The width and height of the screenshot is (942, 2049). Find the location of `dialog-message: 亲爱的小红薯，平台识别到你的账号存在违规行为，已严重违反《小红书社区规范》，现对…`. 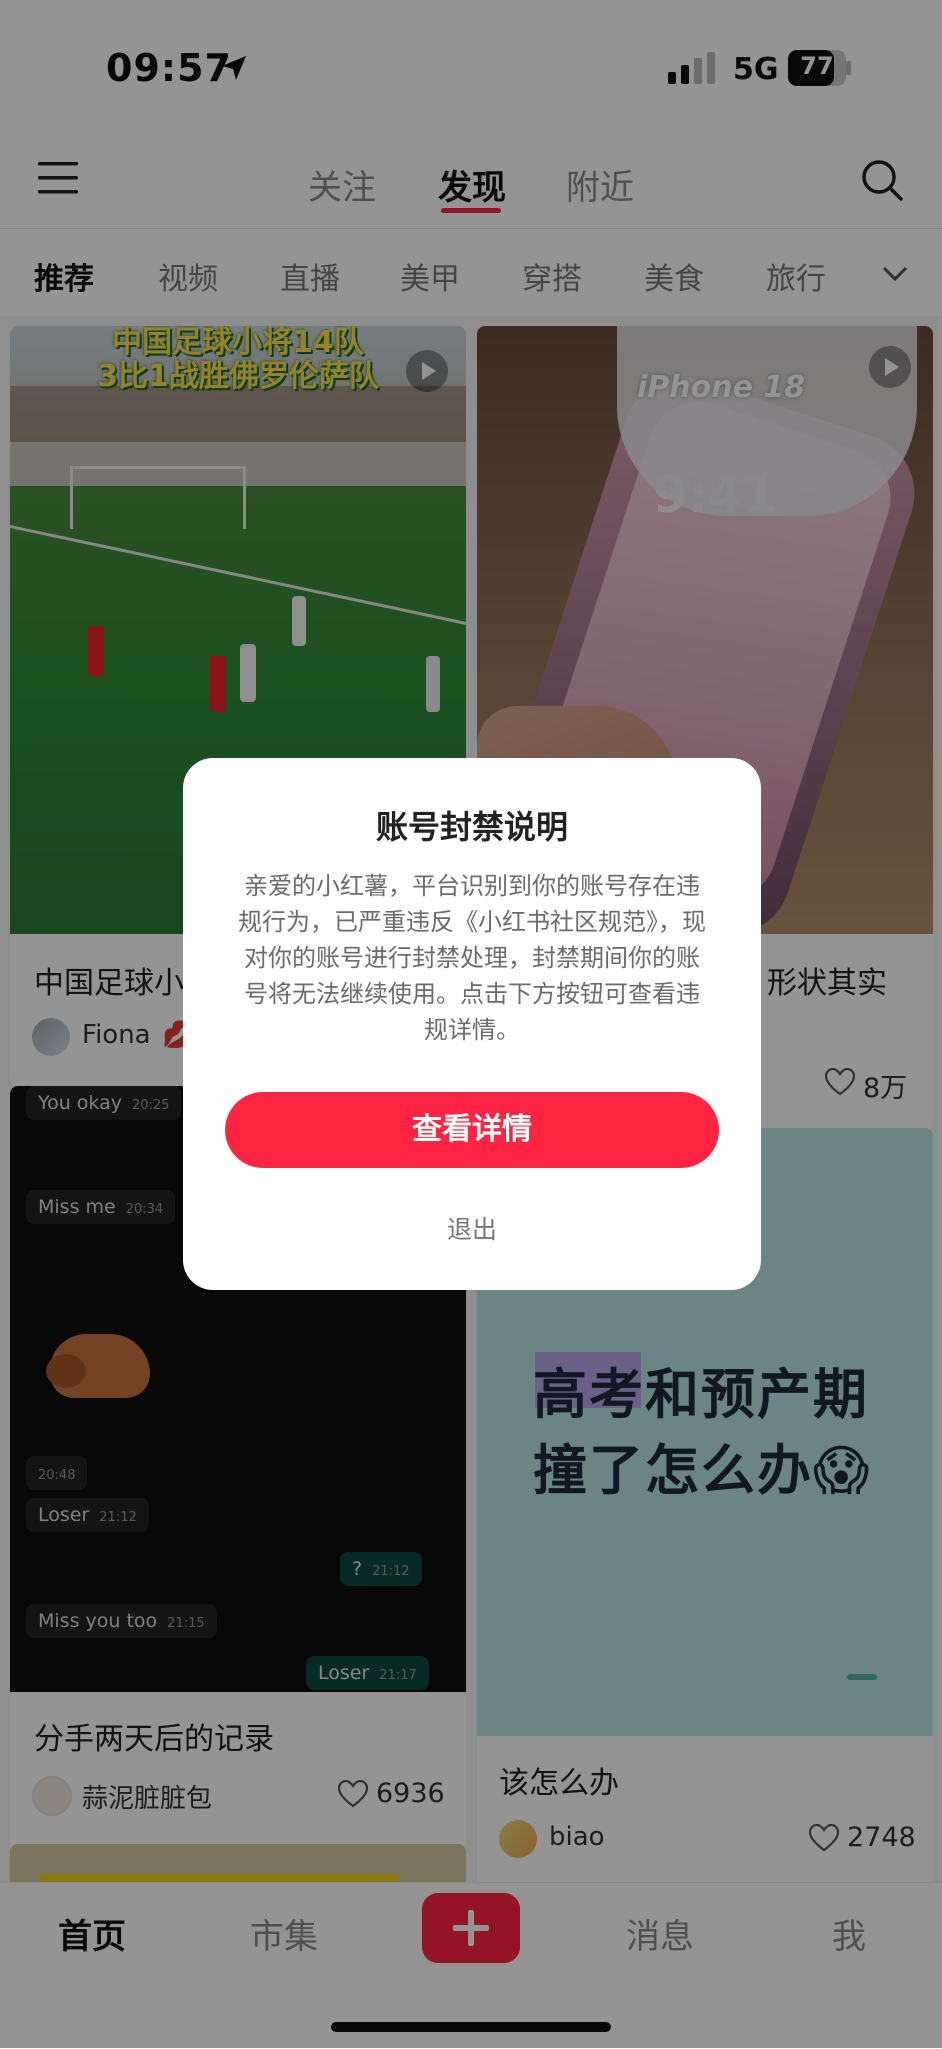

dialog-message: 亲爱的小红薯，平台识别到你的账号存在违规行为，已严重违反《小红书社区规范》，现对… is located at coordinates (472, 958).